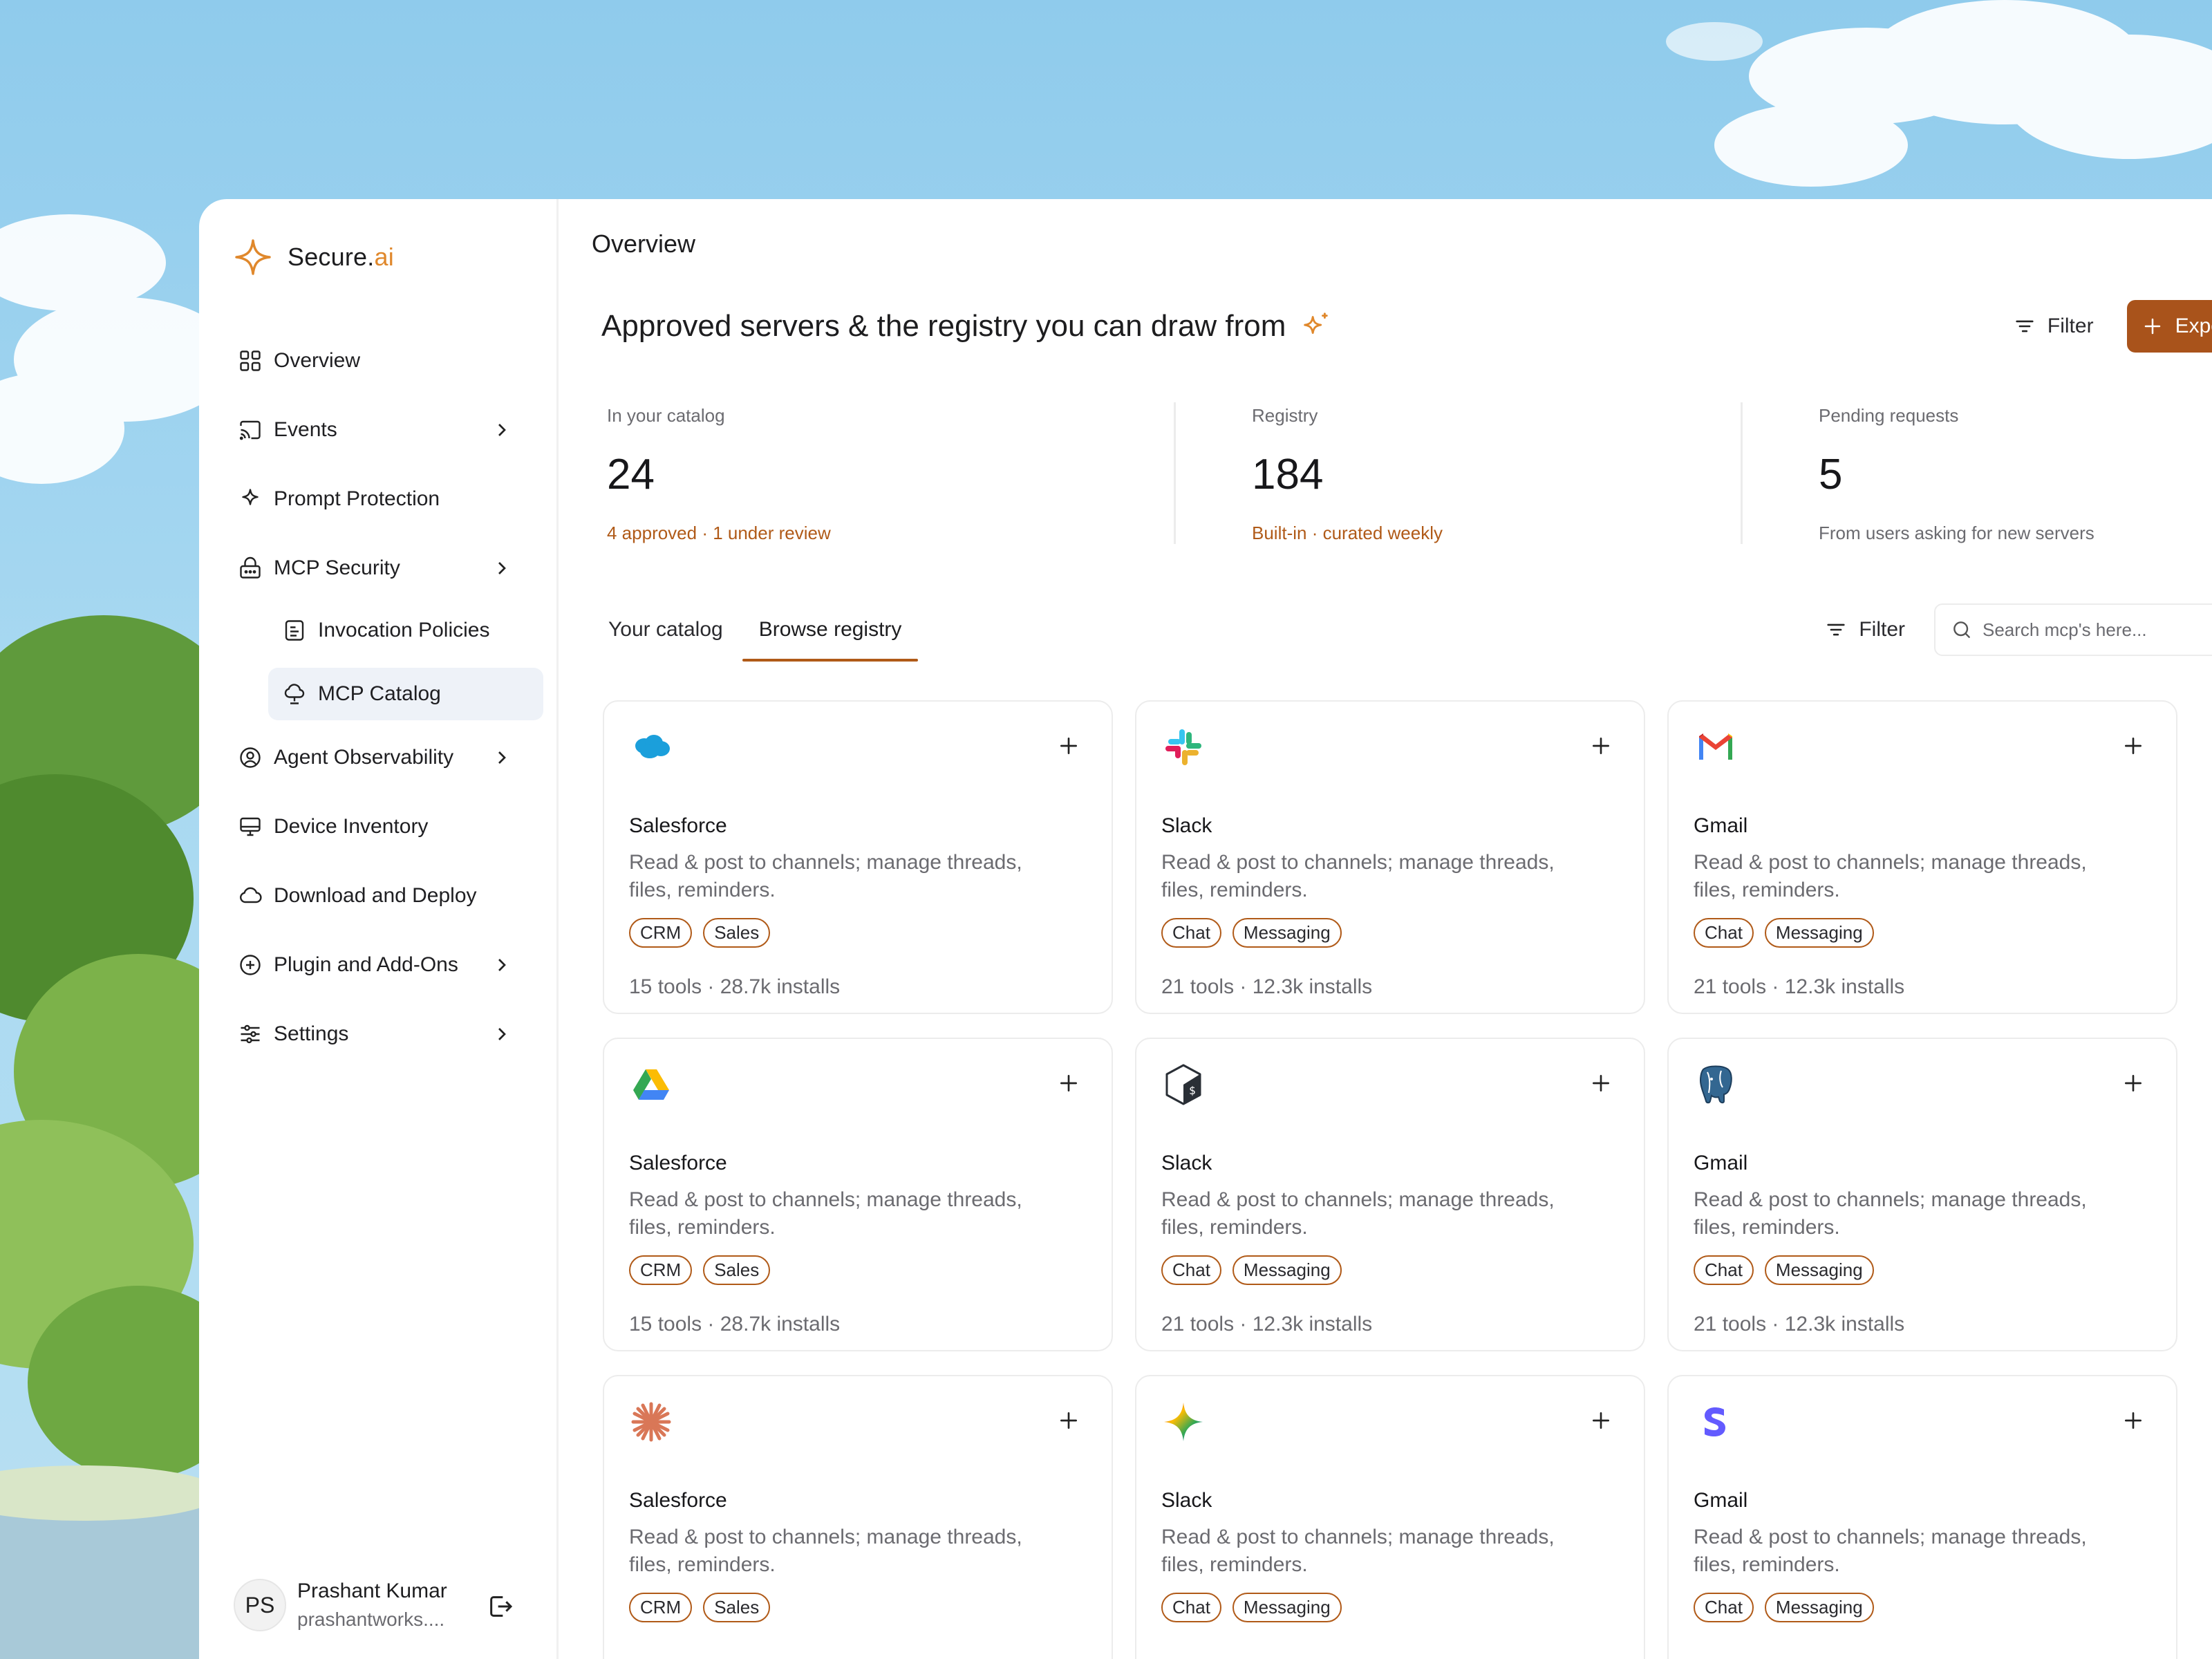  I want to click on sidebar-item-mcp-catalog: MCP Catalog, so click(405, 694).